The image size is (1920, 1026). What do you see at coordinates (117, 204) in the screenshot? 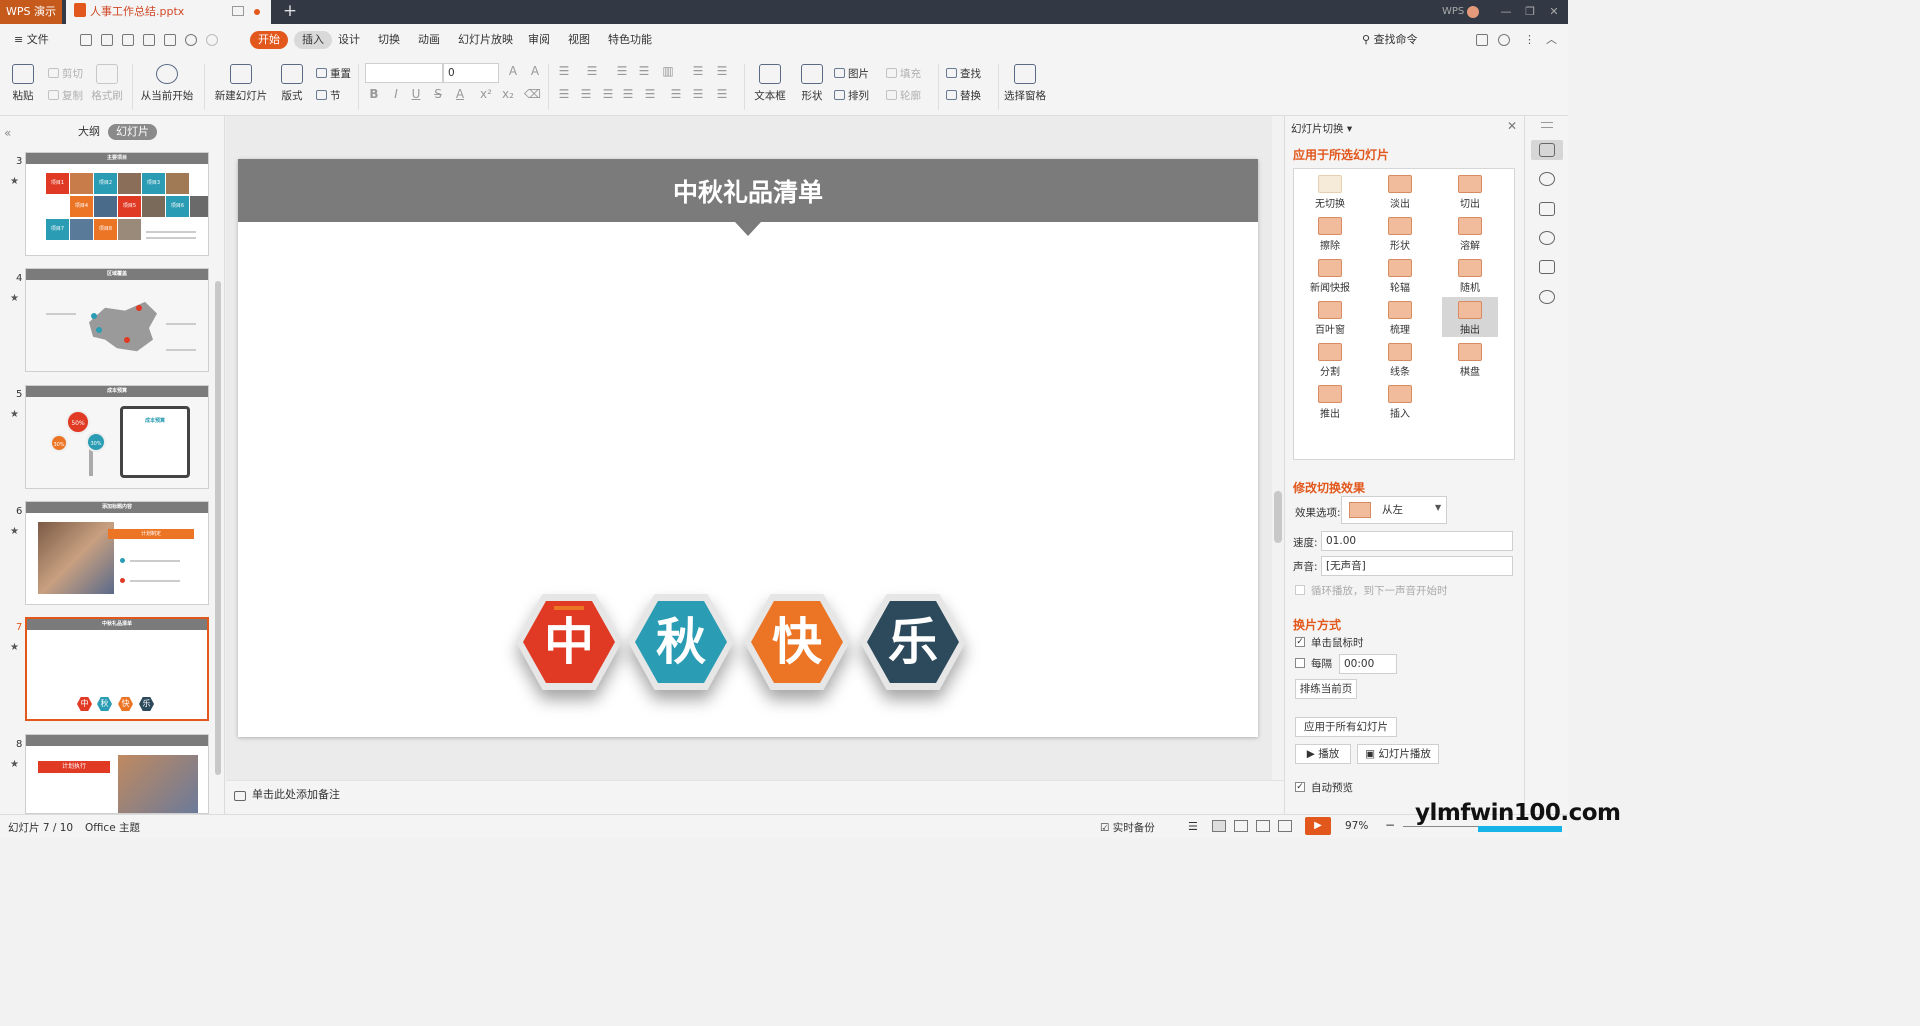
I see `slide-thumbnail-3: 主要项目 项目1 项目2 项目3 项目4 项目5 项目6 项目7 项目8` at bounding box center [117, 204].